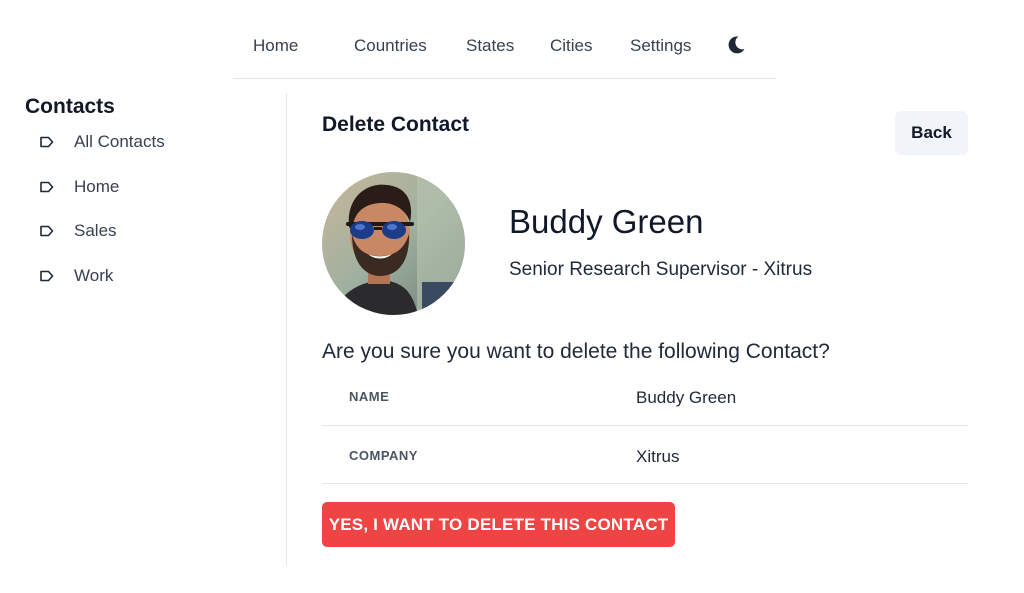 The image size is (1024, 593). I want to click on nav-settings-link: Settings, so click(660, 46).